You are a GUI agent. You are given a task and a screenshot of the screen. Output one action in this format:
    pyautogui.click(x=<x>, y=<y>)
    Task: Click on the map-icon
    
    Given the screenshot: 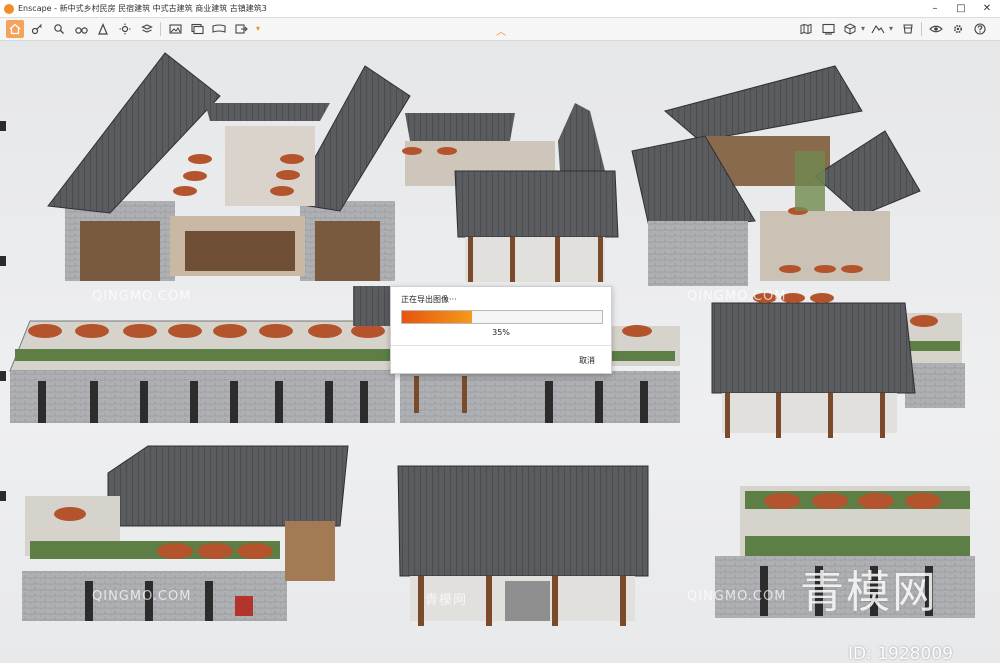 What is the action you would take?
    pyautogui.click(x=806, y=29)
    